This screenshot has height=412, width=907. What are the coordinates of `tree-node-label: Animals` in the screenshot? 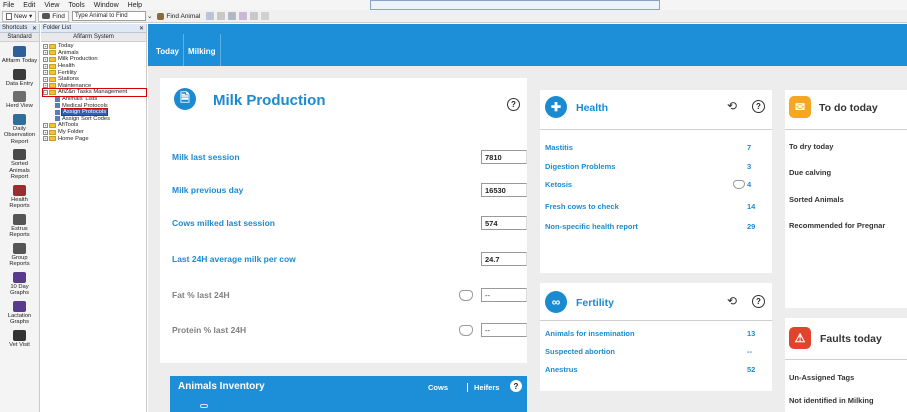 It's located at (68, 52).